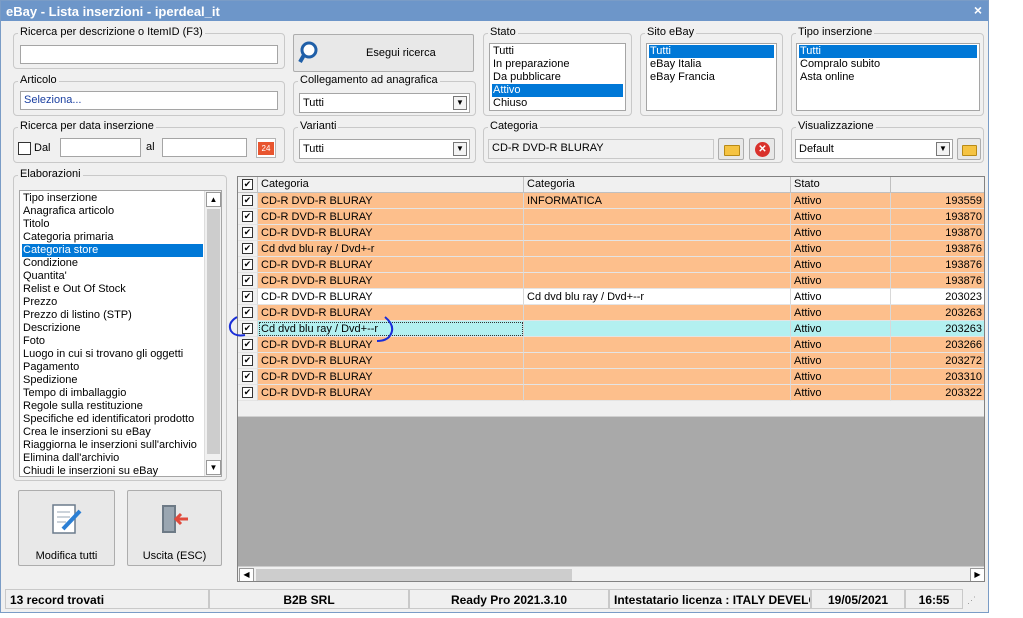 The image size is (1023, 618). I want to click on elaborazione-option-item: Luogo in cui si trovano gli oggetti, so click(112, 354).